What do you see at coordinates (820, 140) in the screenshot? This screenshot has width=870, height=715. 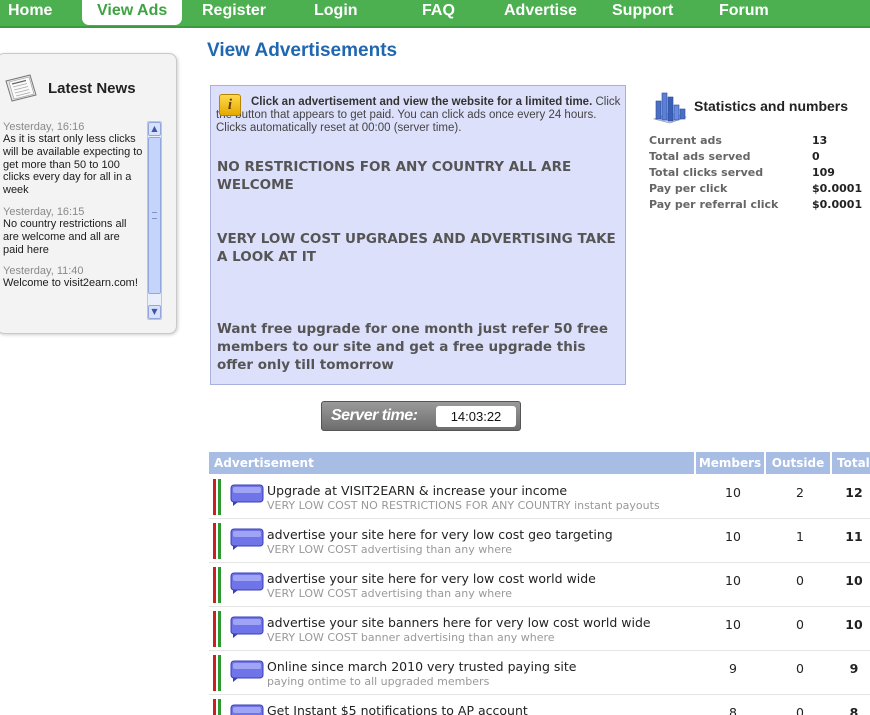 I see `stat-value: 13` at bounding box center [820, 140].